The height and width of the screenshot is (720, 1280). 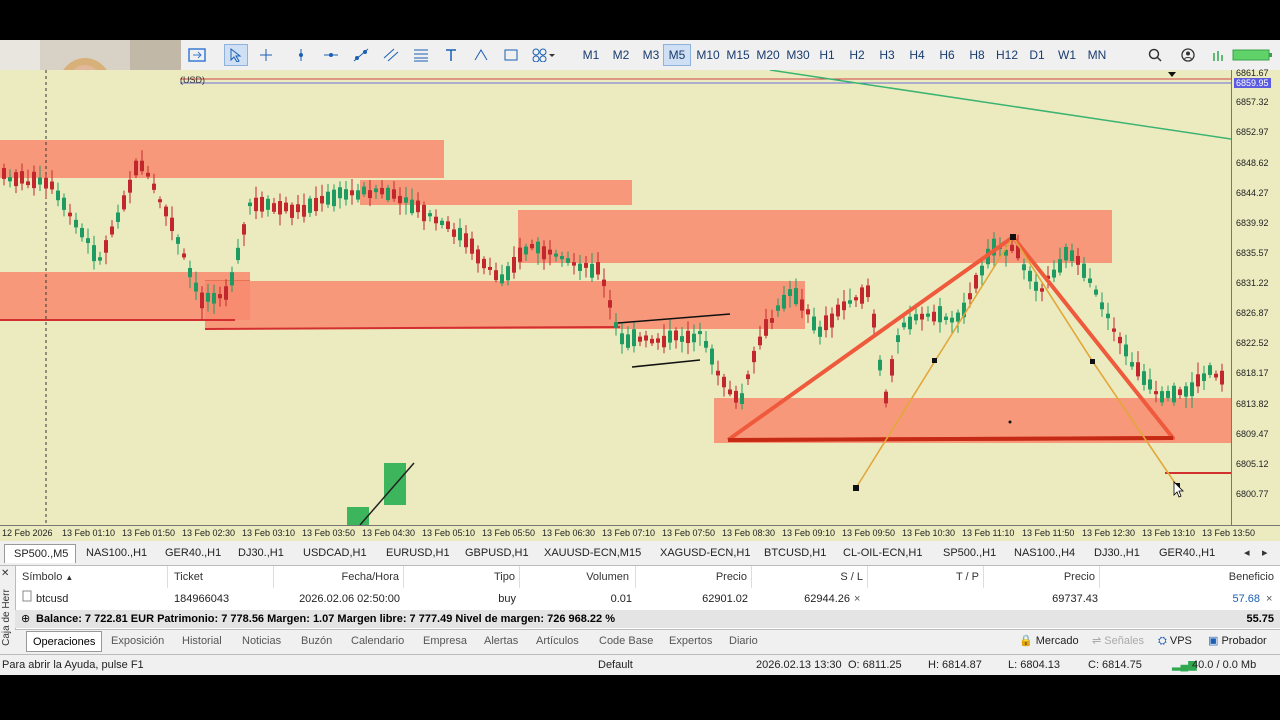 What do you see at coordinates (337, 599) in the screenshot?
I see `row-datetime: 2026.02.06 02:50:00` at bounding box center [337, 599].